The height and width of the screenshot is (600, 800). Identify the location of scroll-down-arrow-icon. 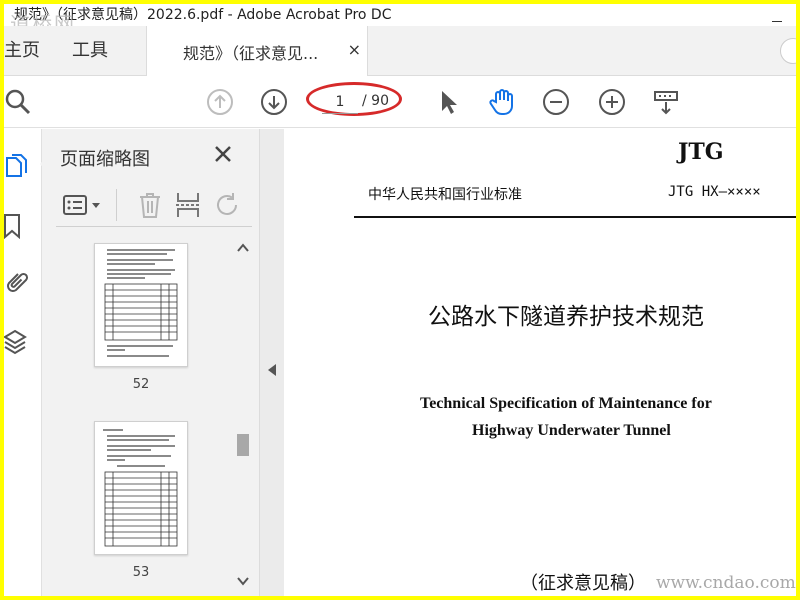
(243, 581).